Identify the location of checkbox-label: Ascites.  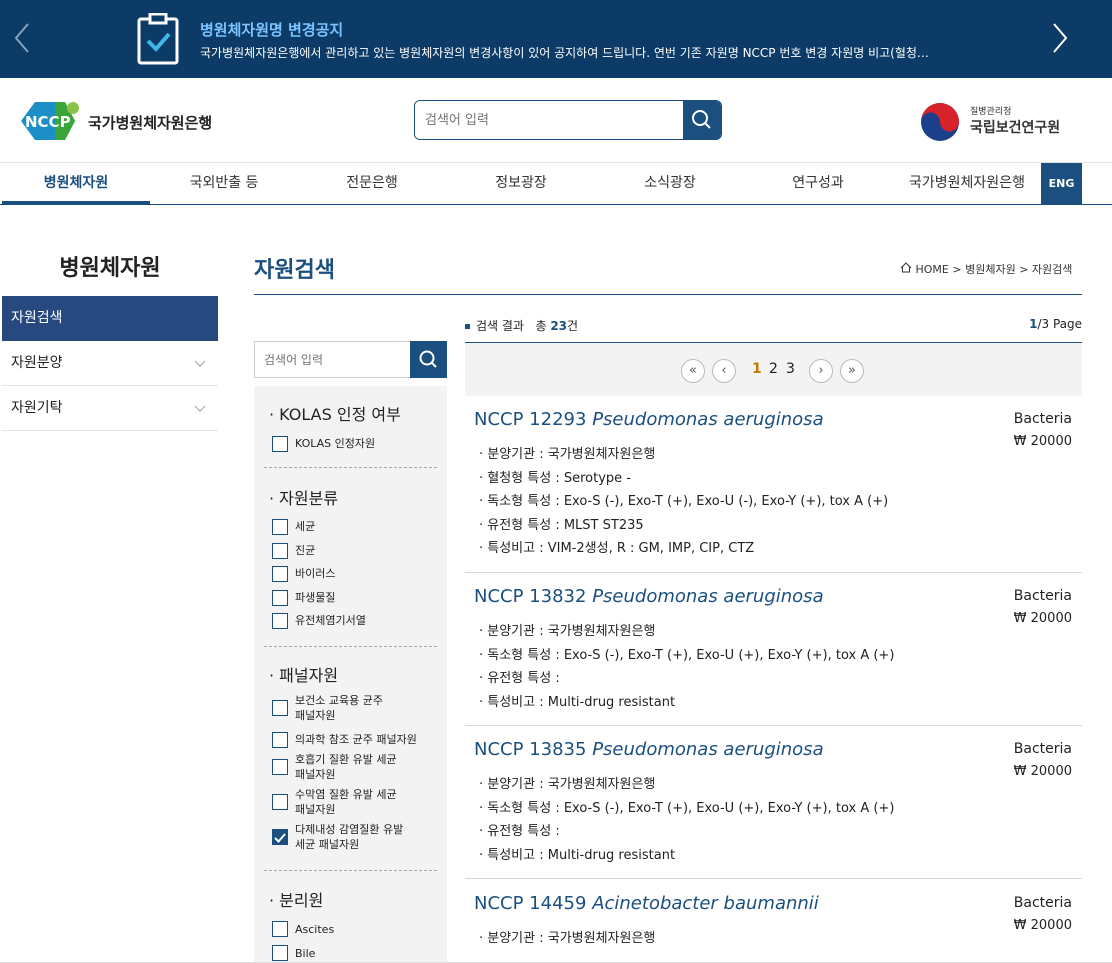
(315, 929).